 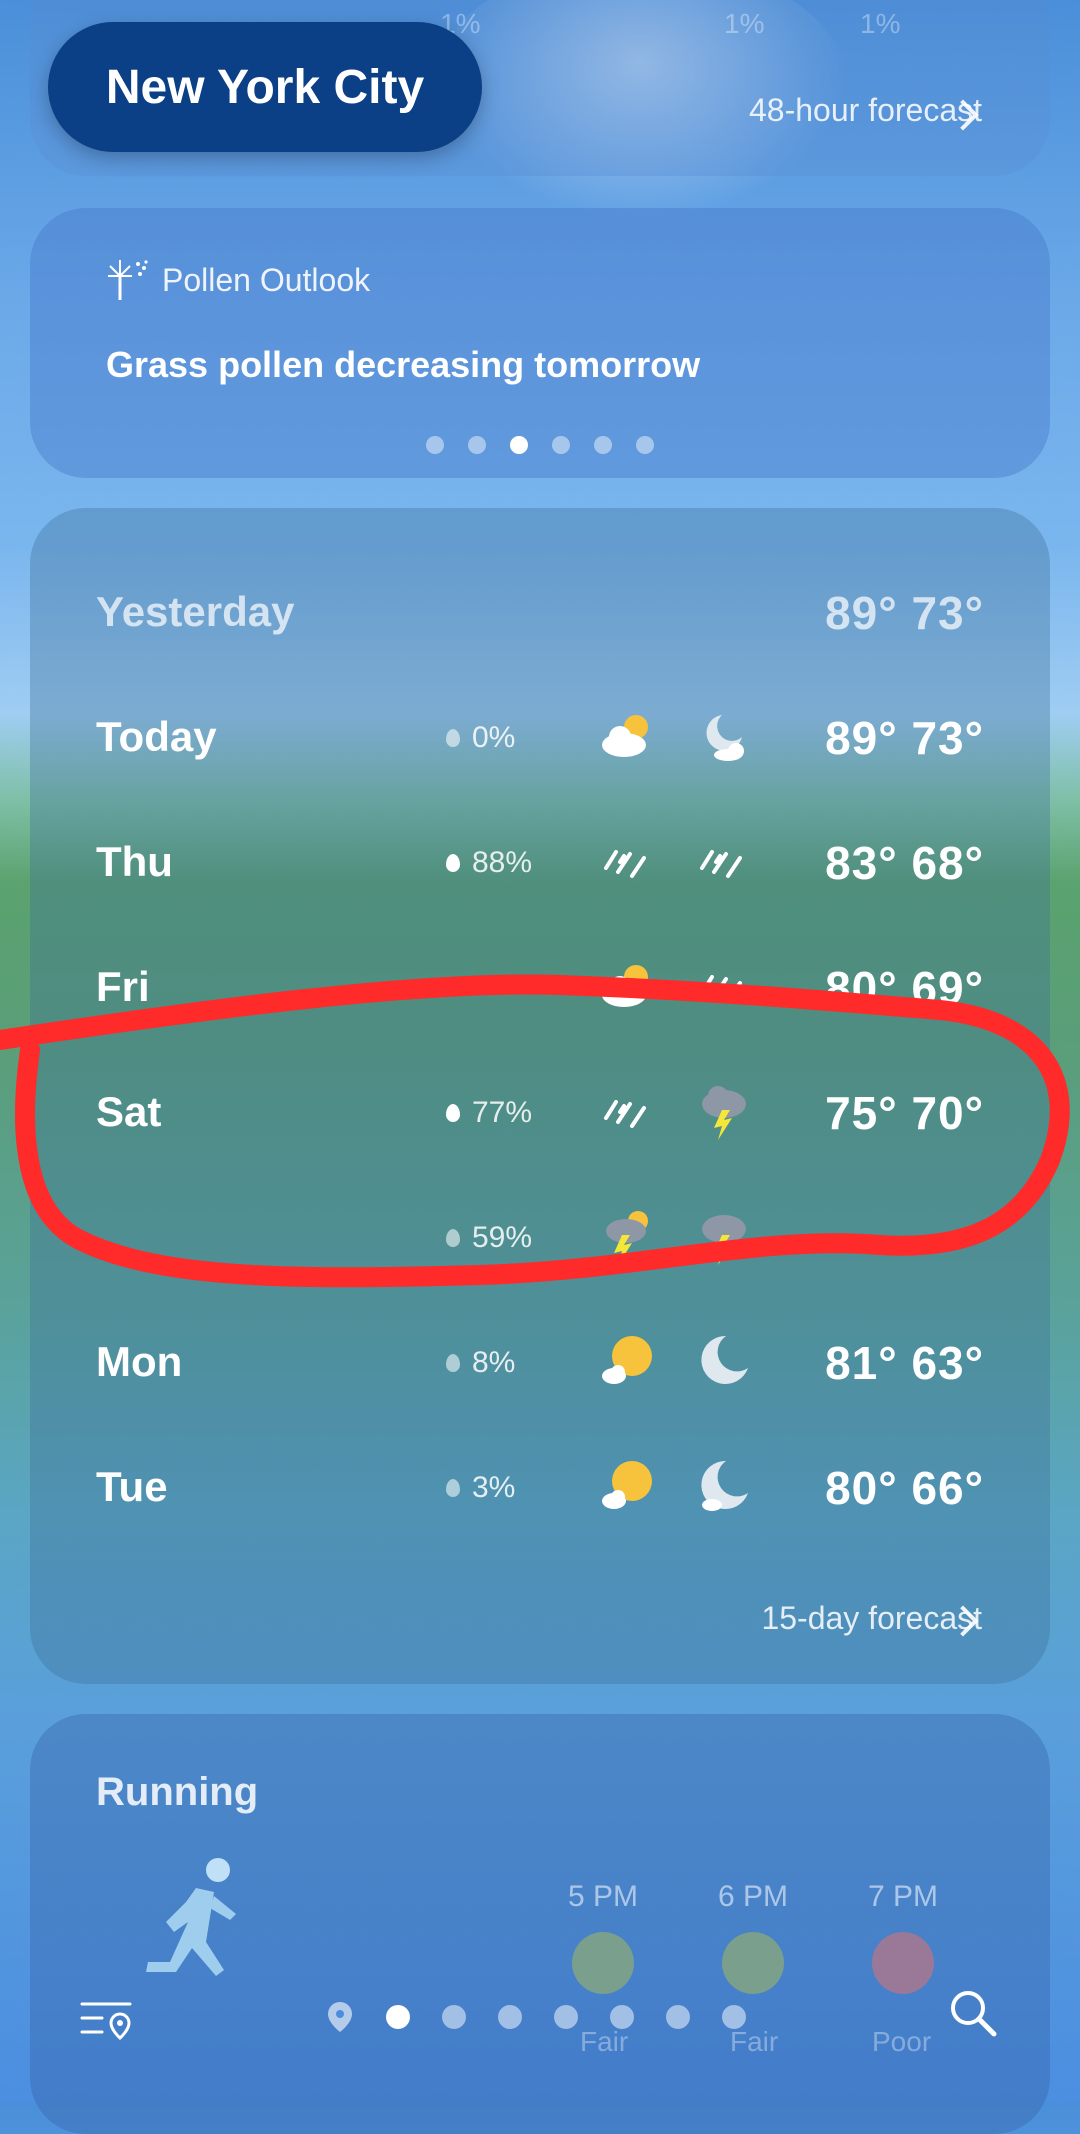 What do you see at coordinates (156, 736) in the screenshot?
I see `day-label: Today` at bounding box center [156, 736].